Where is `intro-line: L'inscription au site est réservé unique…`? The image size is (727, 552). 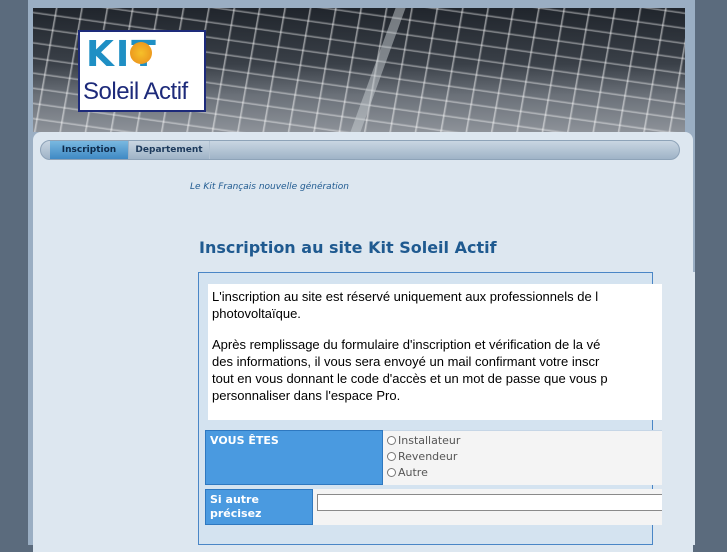 intro-line: L'inscription au site est réservé unique… is located at coordinates (405, 296).